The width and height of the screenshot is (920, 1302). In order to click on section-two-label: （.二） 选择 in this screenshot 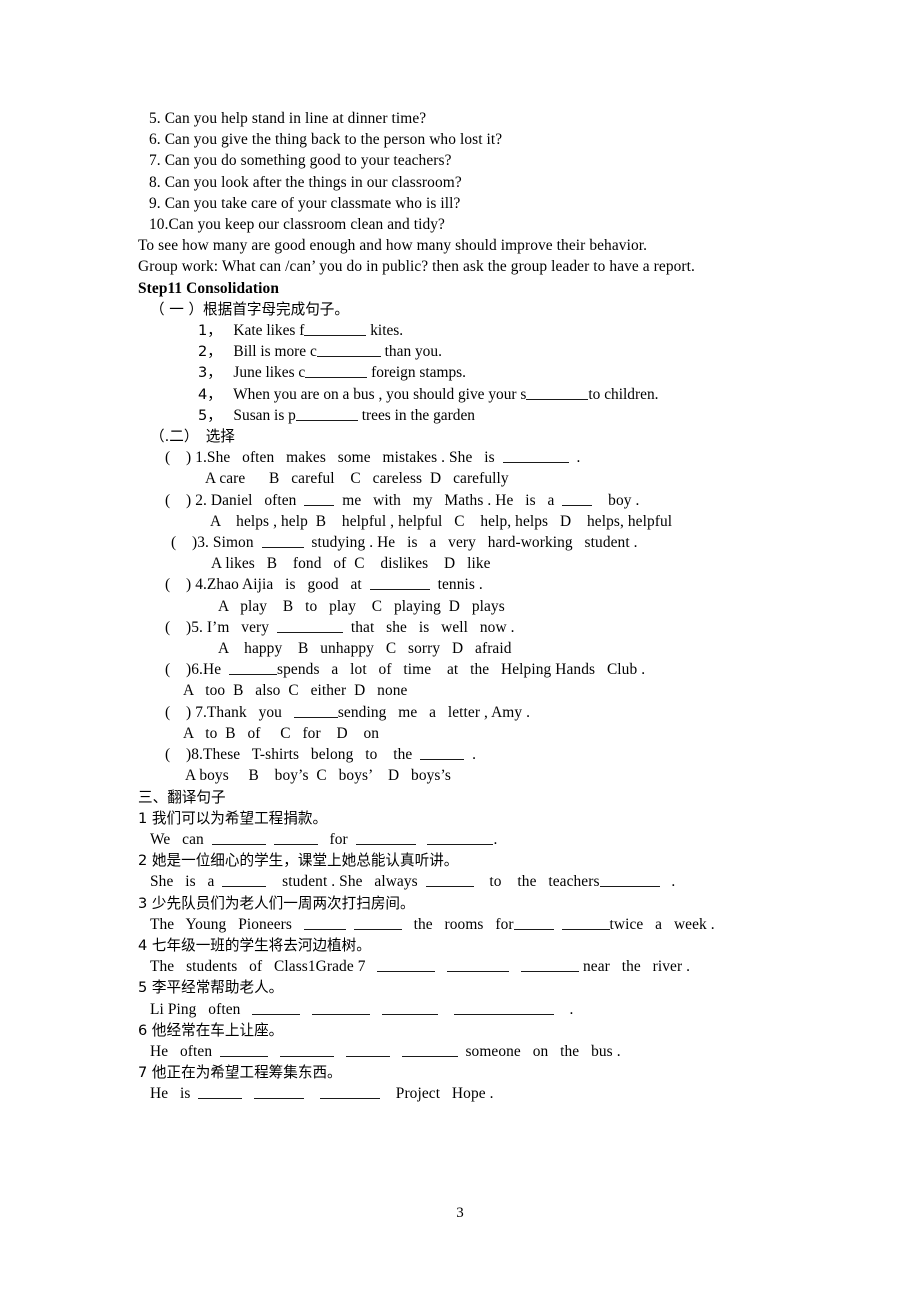, I will do `click(192, 437)`.